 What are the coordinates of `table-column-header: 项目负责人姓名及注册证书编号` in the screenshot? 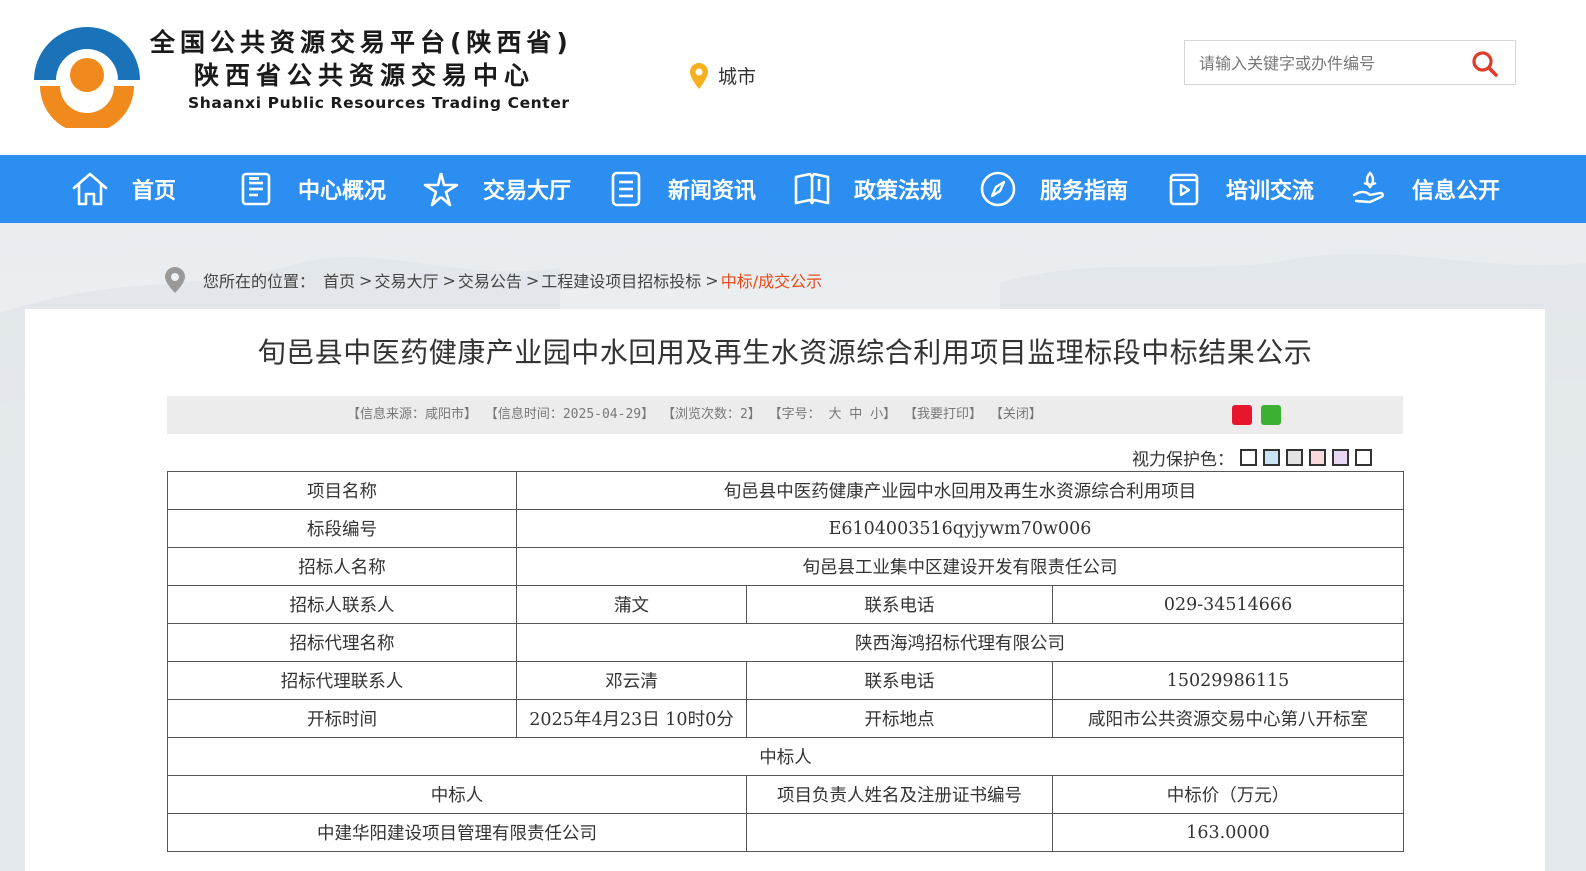 It's located at (899, 794).